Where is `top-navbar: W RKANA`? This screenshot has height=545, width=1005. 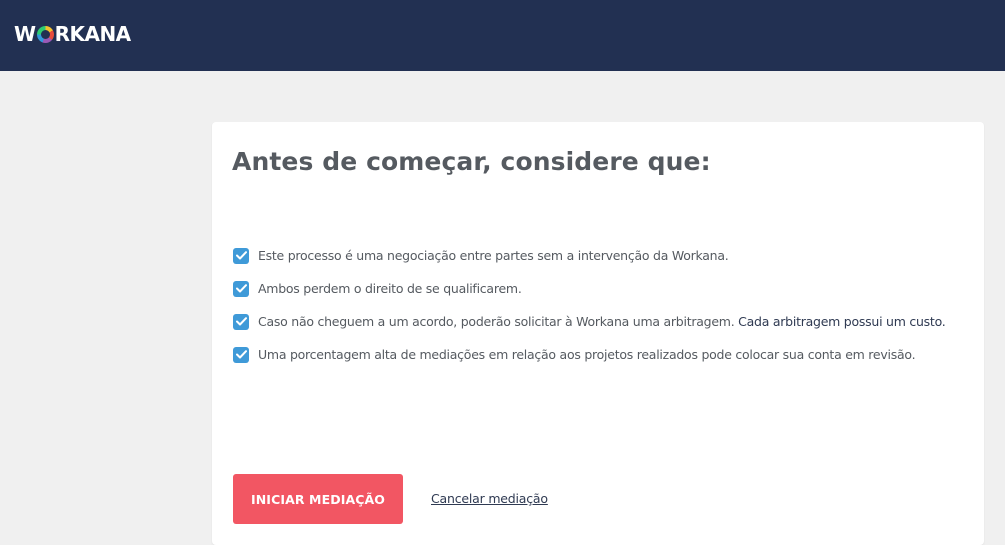
top-navbar: W RKANA is located at coordinates (502, 35).